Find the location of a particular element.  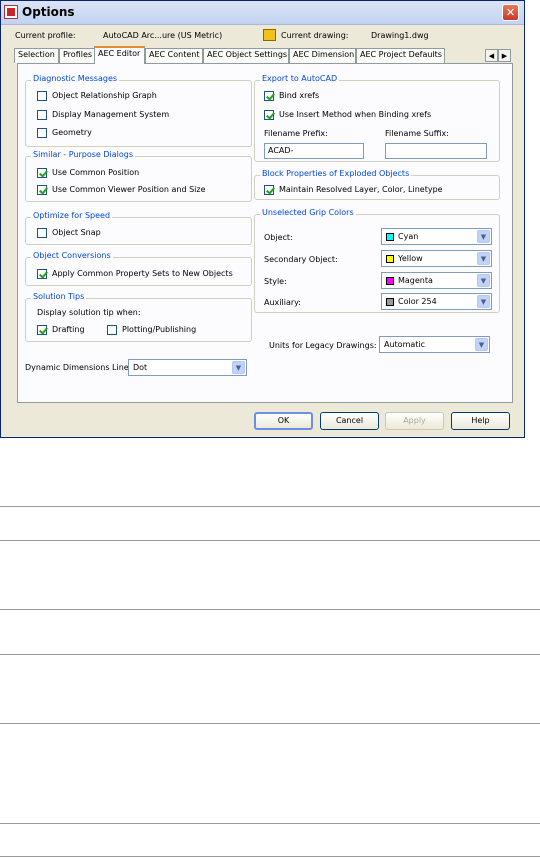

grip-secondary-object-value: Yellow is located at coordinates (410, 258).